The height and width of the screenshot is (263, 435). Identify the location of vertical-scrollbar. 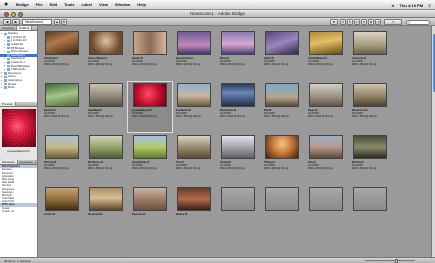
(433, 141).